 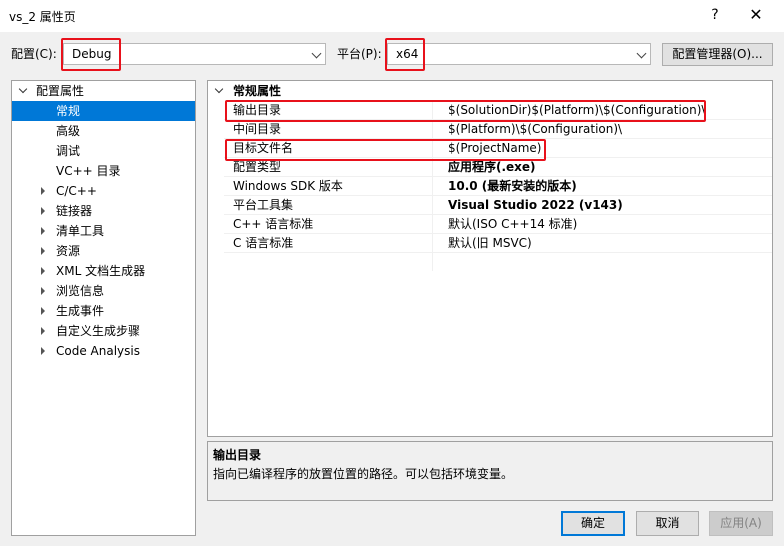 I want to click on property-name: C 语言标准, so click(x=263, y=243).